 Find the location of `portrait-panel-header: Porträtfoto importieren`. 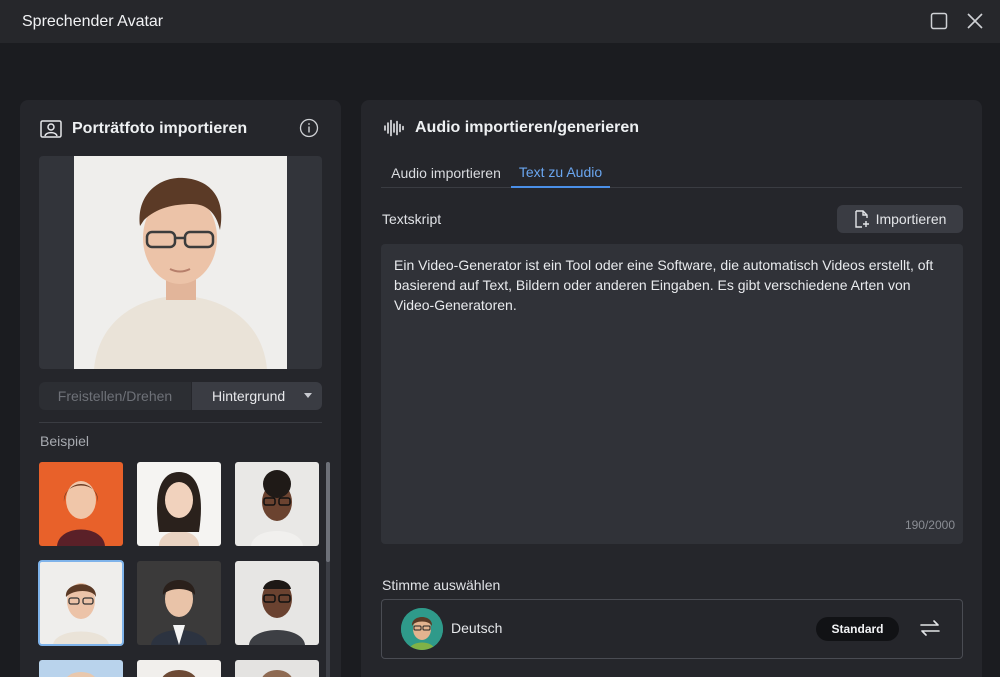

portrait-panel-header: Porträtfoto importieren is located at coordinates (143, 129).